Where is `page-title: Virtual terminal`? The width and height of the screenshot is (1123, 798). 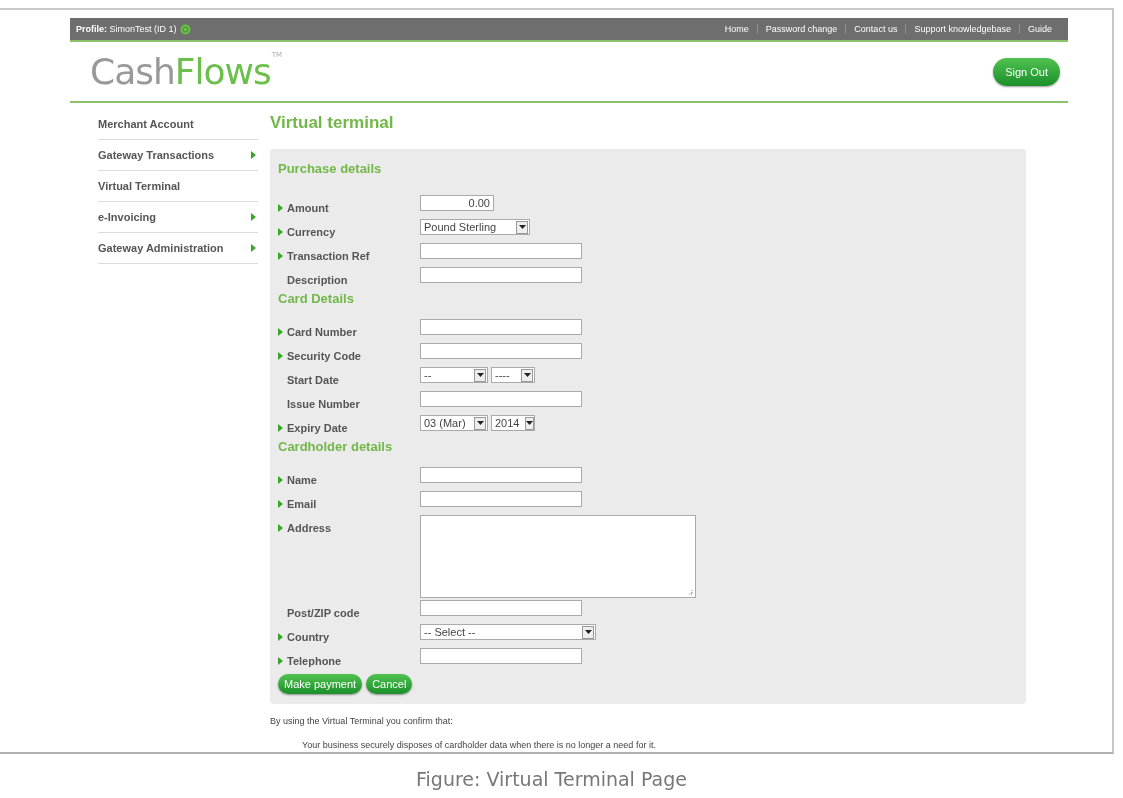 page-title: Virtual terminal is located at coordinates (332, 123).